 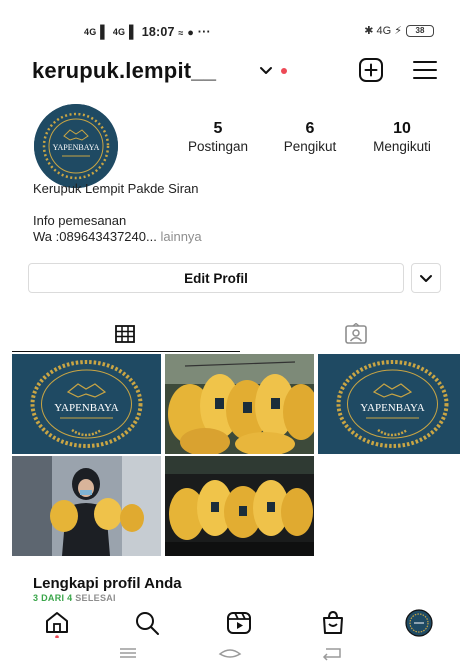 I want to click on chat-icon: ●, so click(x=191, y=33).